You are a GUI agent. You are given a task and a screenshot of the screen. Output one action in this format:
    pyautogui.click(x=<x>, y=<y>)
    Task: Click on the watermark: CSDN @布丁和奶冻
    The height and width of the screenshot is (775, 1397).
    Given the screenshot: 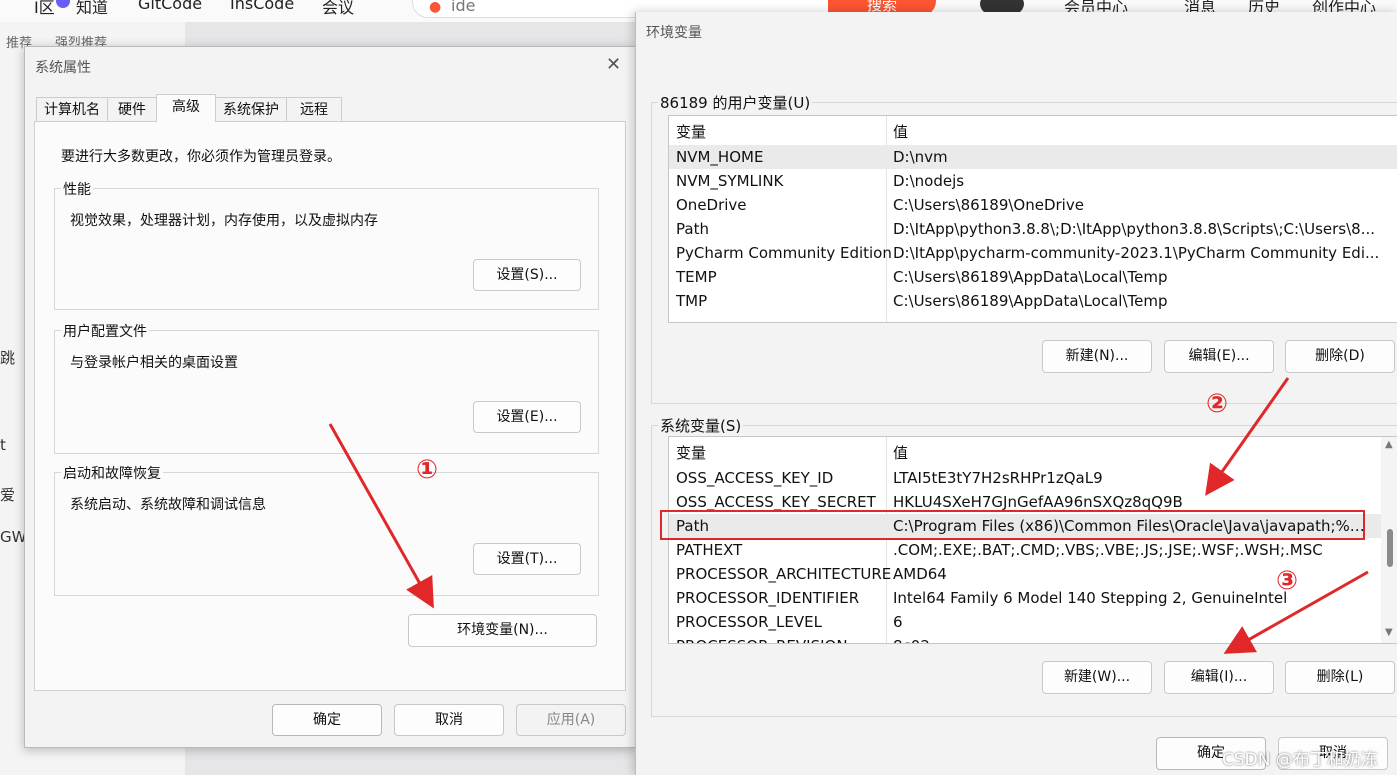 What is the action you would take?
    pyautogui.click(x=1300, y=760)
    